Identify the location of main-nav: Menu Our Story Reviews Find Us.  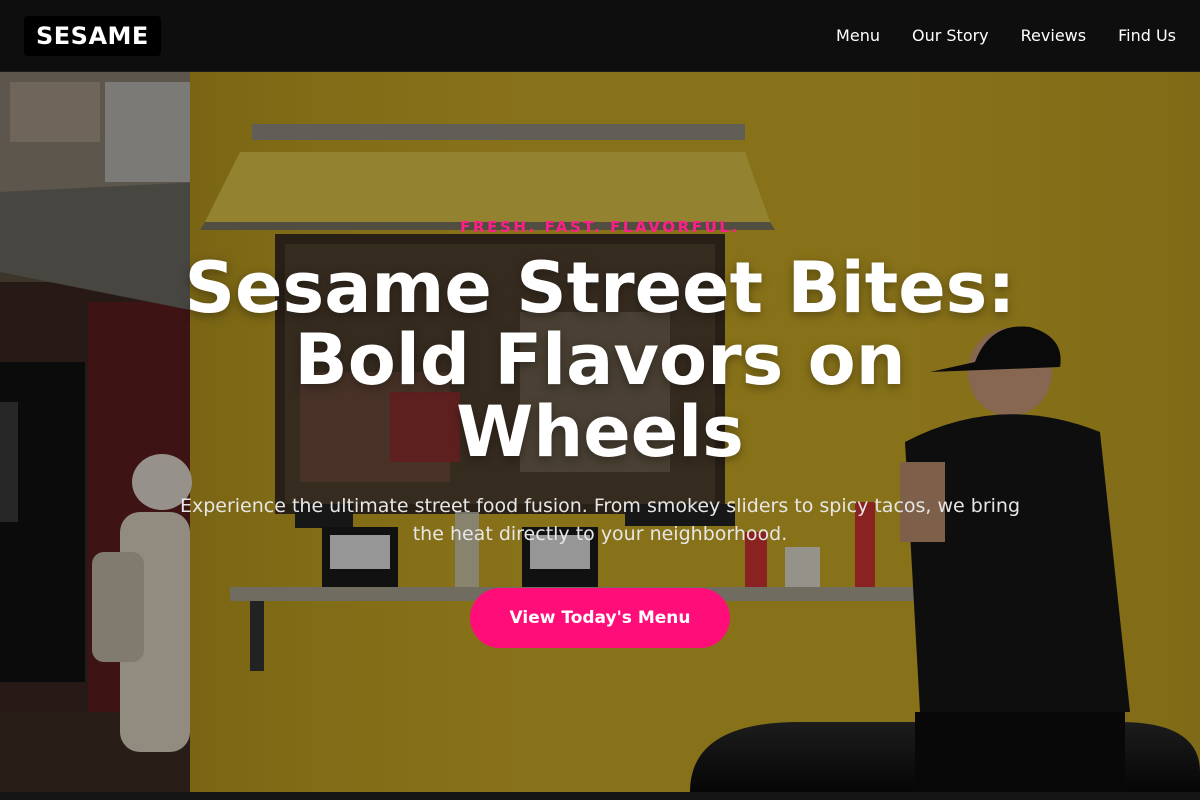
(1006, 35).